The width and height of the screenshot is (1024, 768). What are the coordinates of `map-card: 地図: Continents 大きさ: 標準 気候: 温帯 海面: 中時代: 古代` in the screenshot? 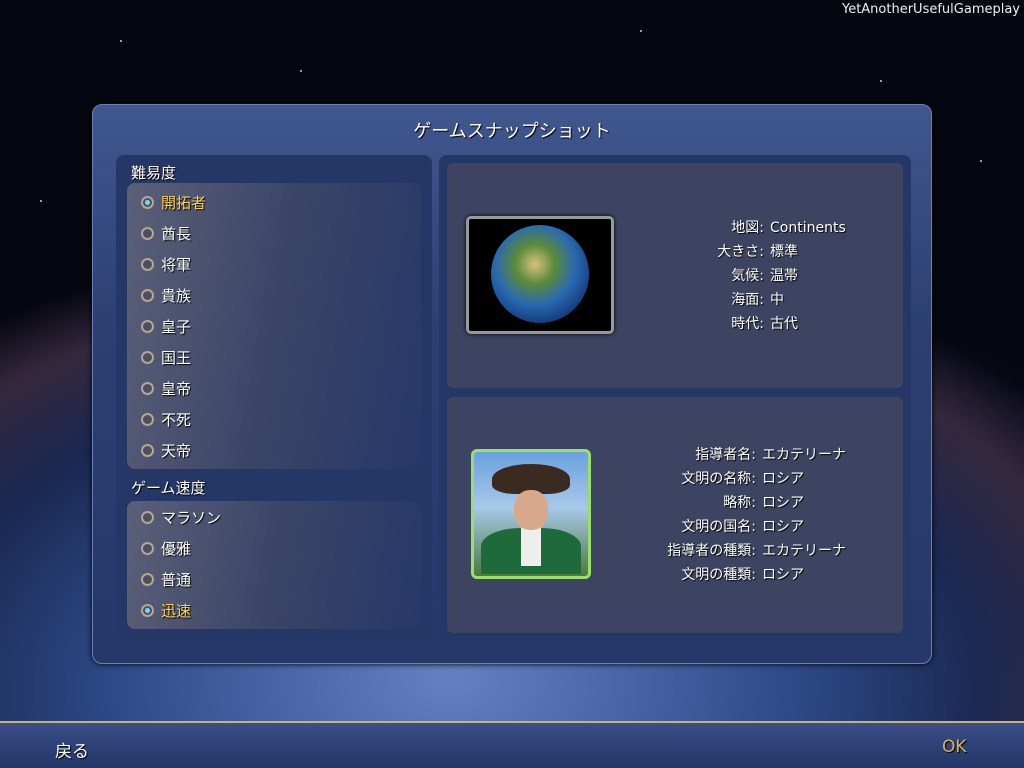 It's located at (675, 275).